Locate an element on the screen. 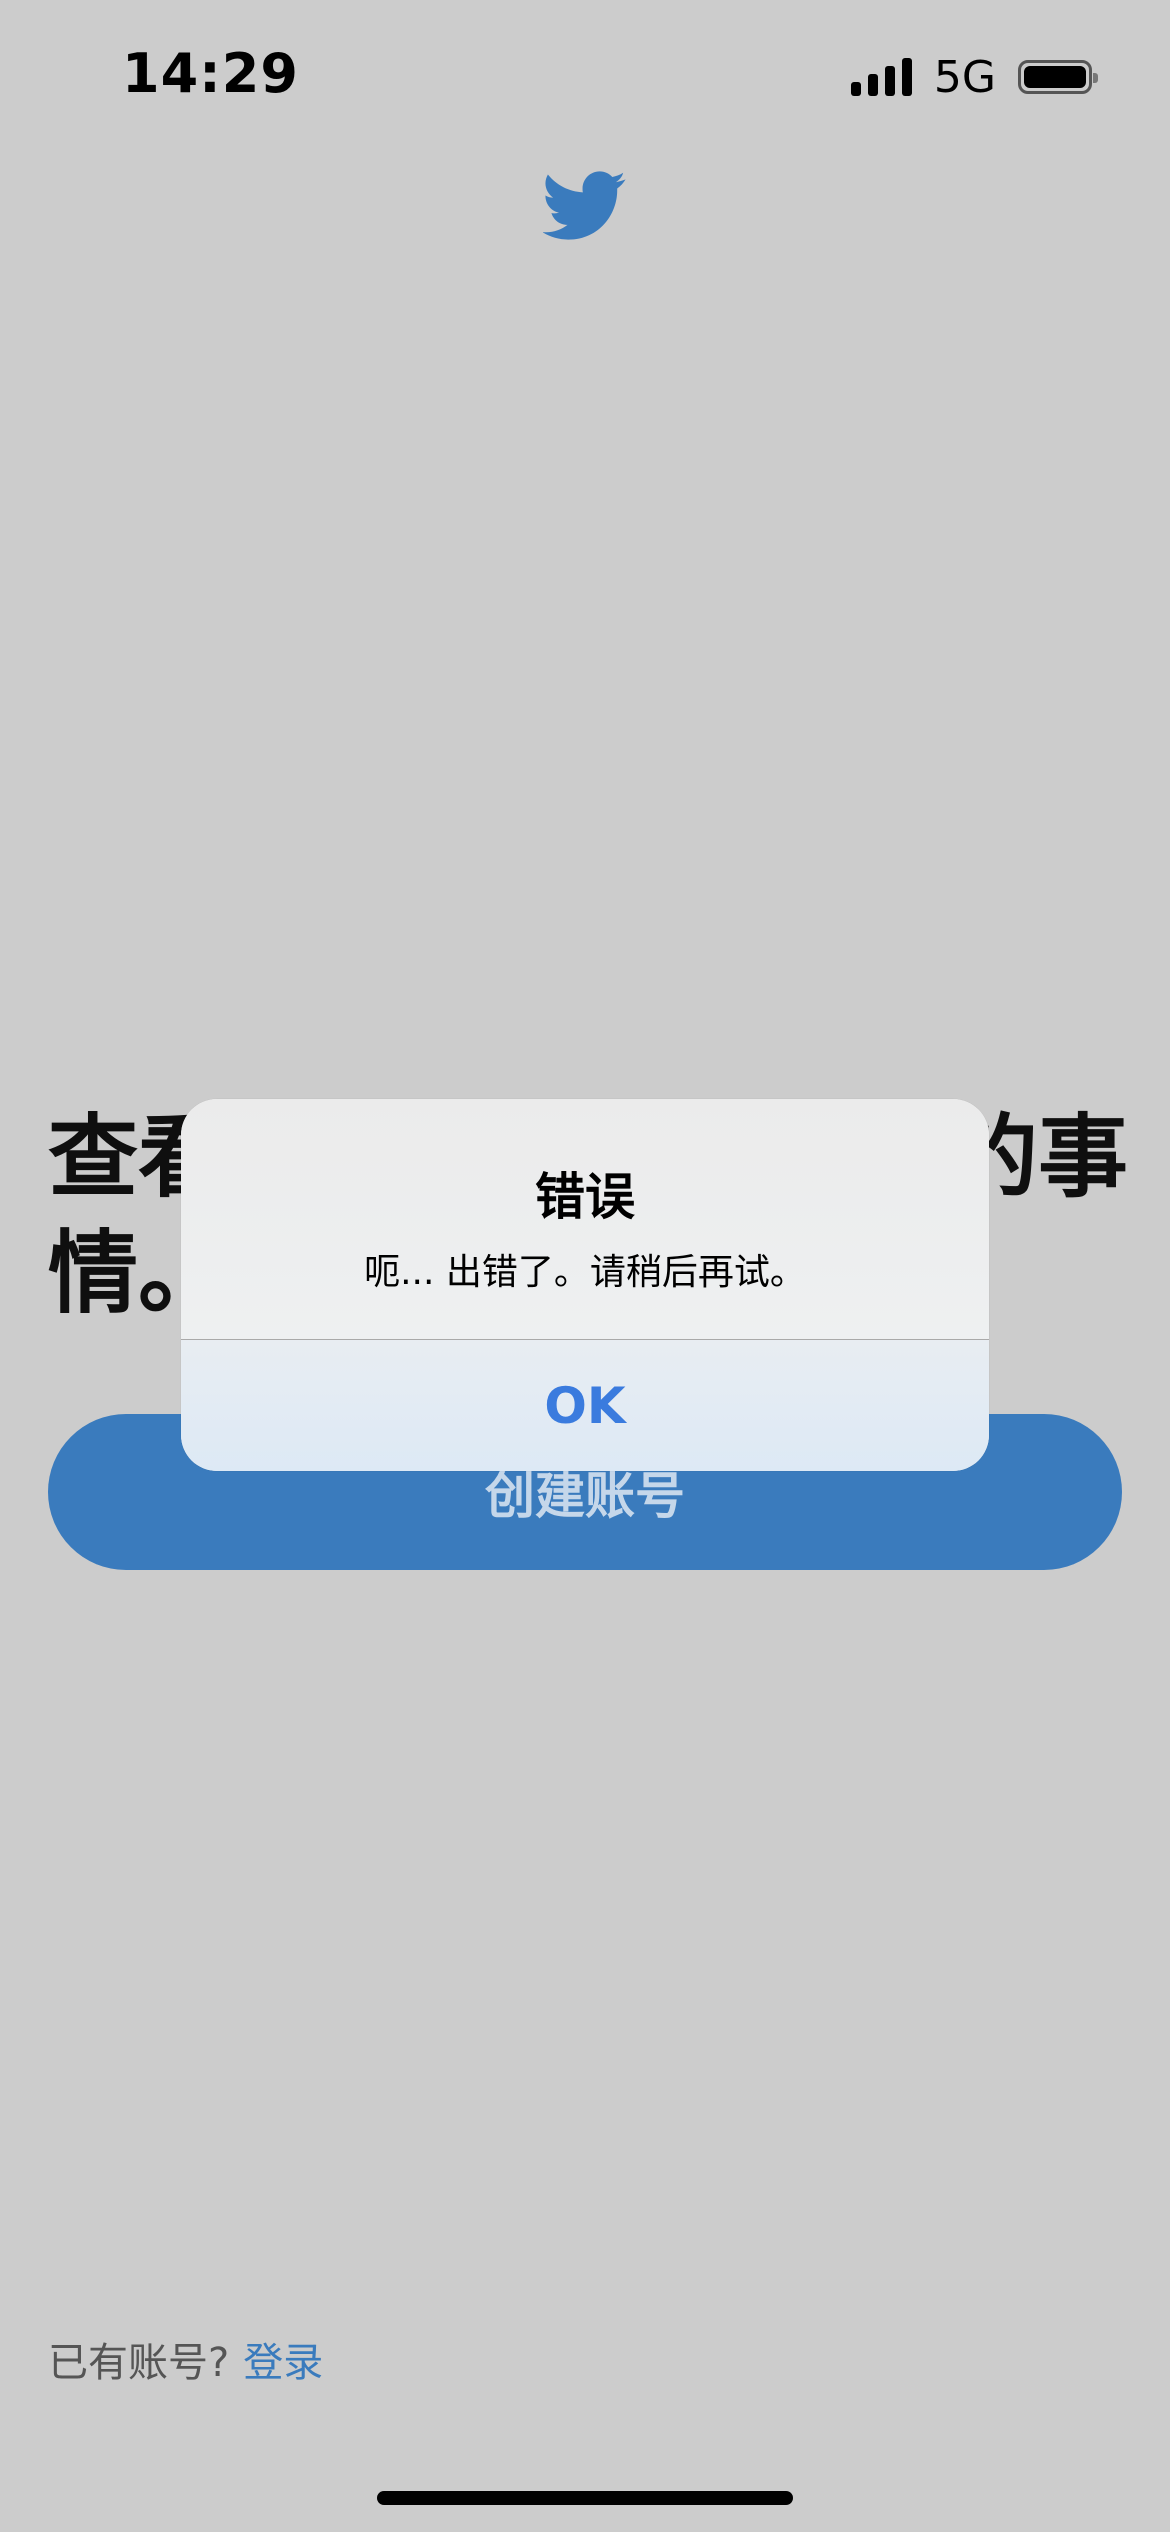 The image size is (1170, 2532). cellular-signal-icon is located at coordinates (881, 77).